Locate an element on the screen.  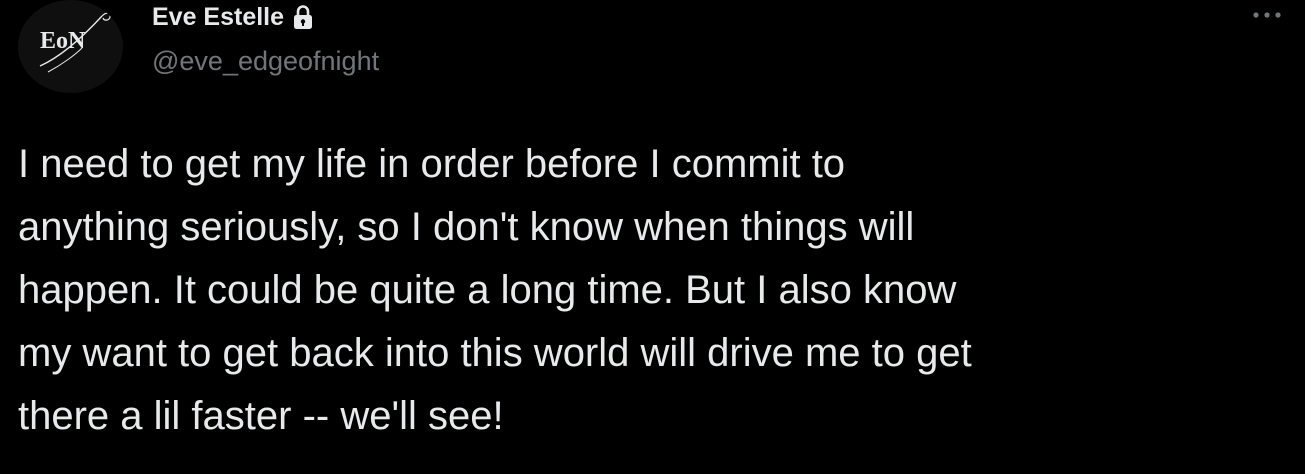
author-display-name: Eve Estelle is located at coordinates (218, 17).